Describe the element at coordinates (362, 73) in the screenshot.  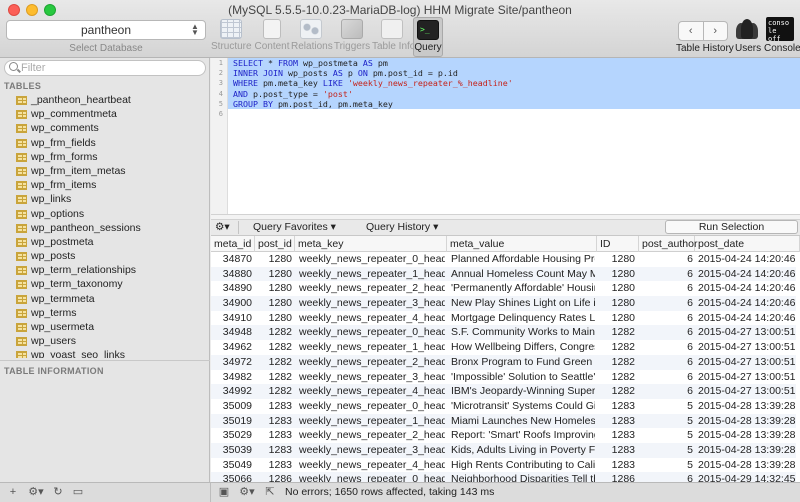
I see `sql-keyword: ON` at that location.